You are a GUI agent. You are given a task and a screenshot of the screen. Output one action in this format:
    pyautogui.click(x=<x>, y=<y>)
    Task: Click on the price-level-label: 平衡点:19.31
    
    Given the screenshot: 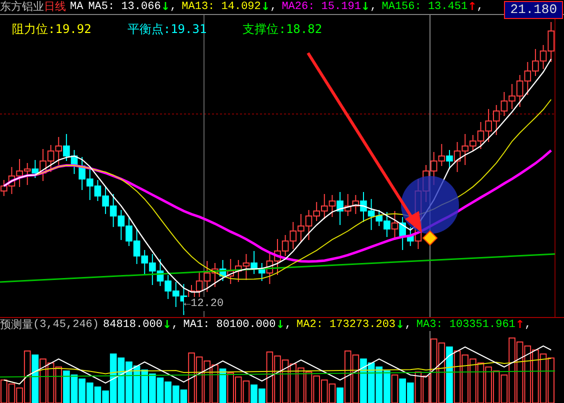 What is the action you would take?
    pyautogui.click(x=167, y=29)
    